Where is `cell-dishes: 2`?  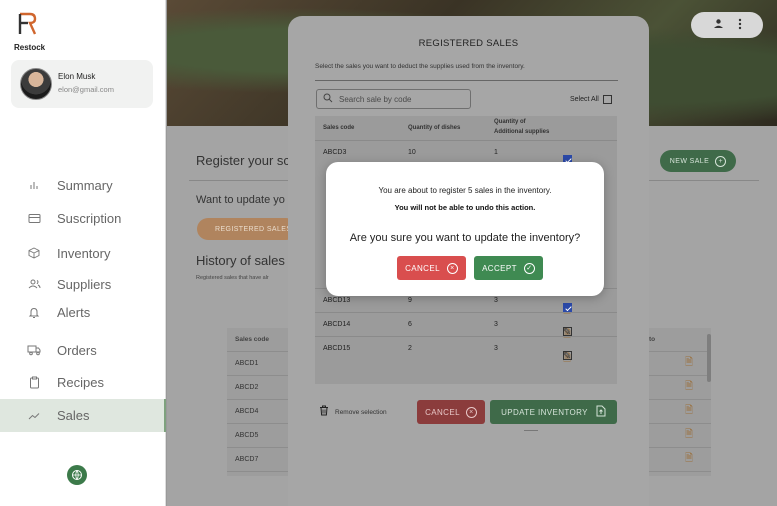
cell-dishes: 2 is located at coordinates (410, 348).